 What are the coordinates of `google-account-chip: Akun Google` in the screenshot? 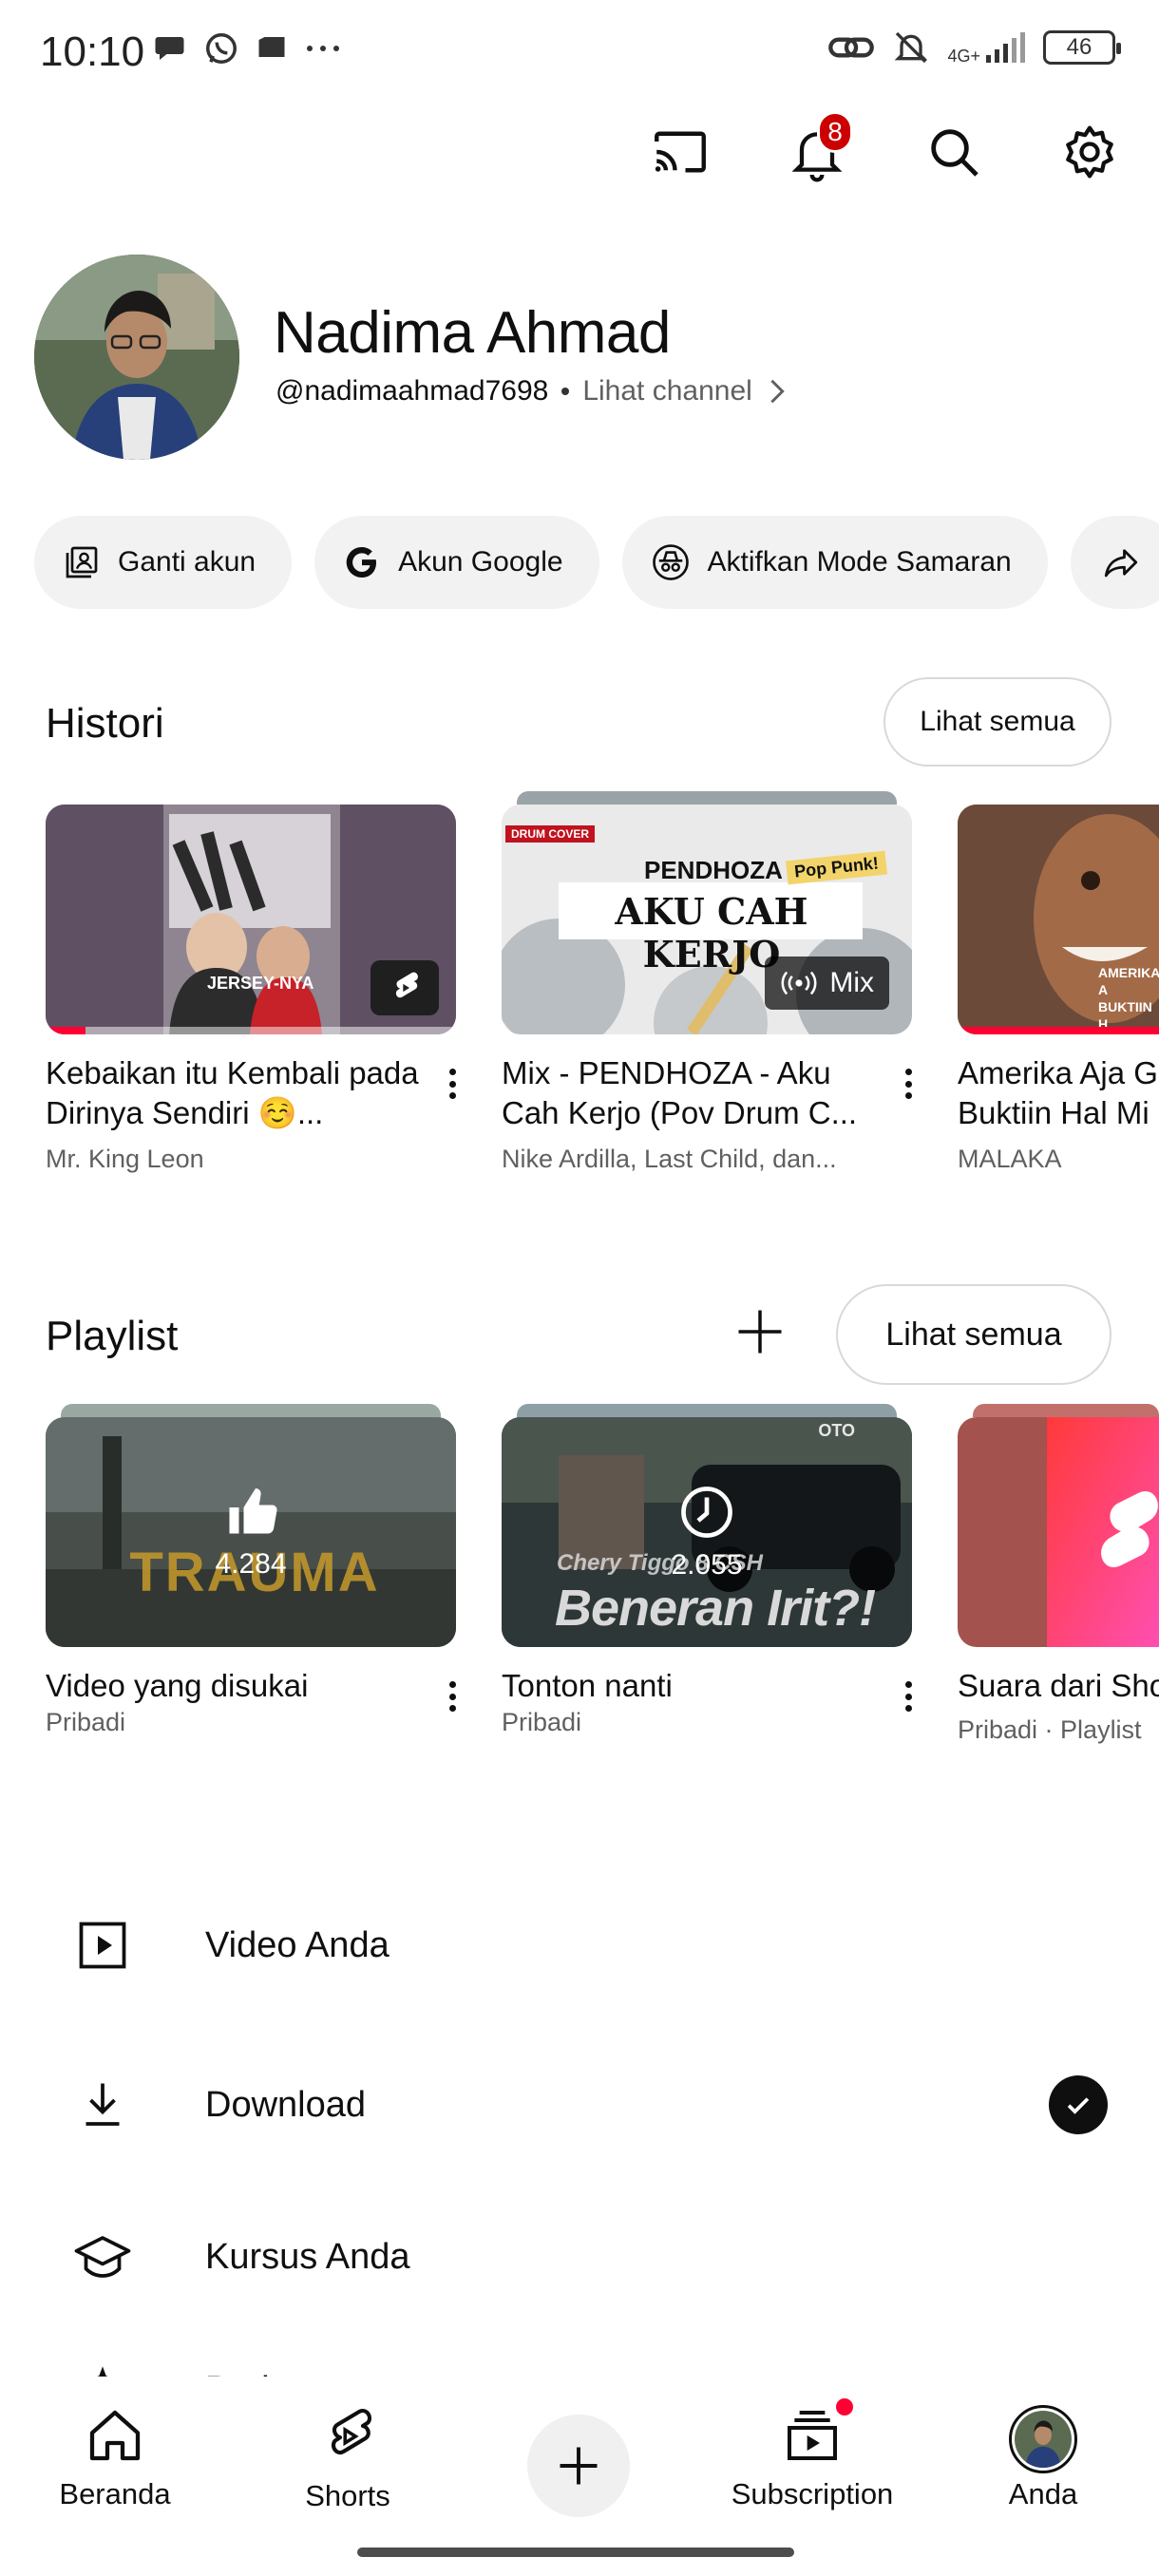 It's located at (456, 562).